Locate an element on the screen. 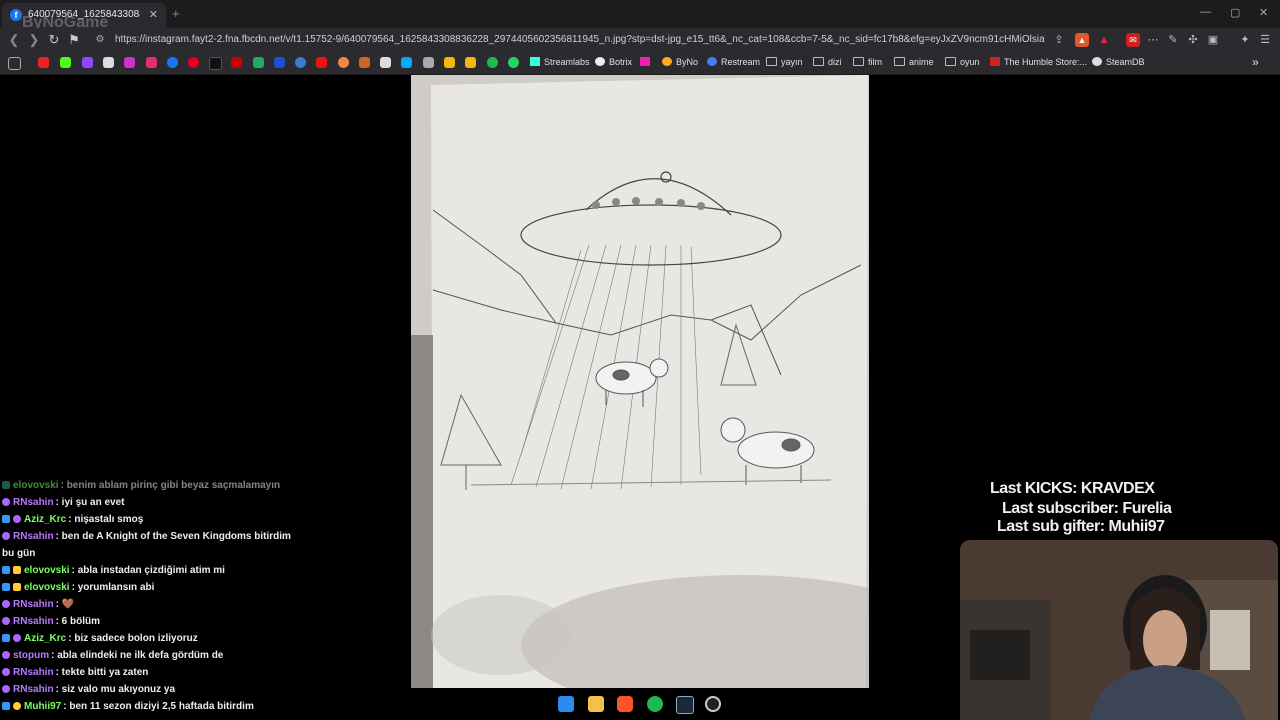  new-tab-button: + is located at coordinates (176, 13).